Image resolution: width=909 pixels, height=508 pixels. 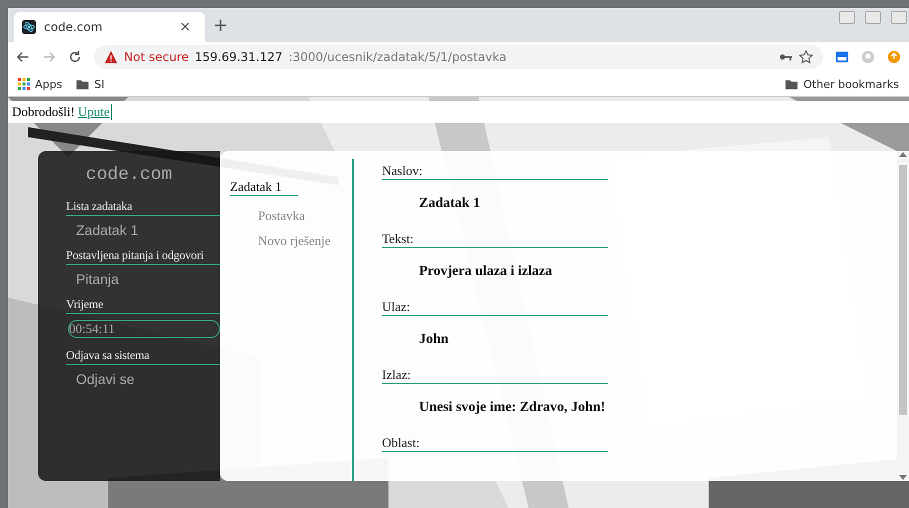 I want to click on sidebar-link: Pitanja, so click(x=148, y=279).